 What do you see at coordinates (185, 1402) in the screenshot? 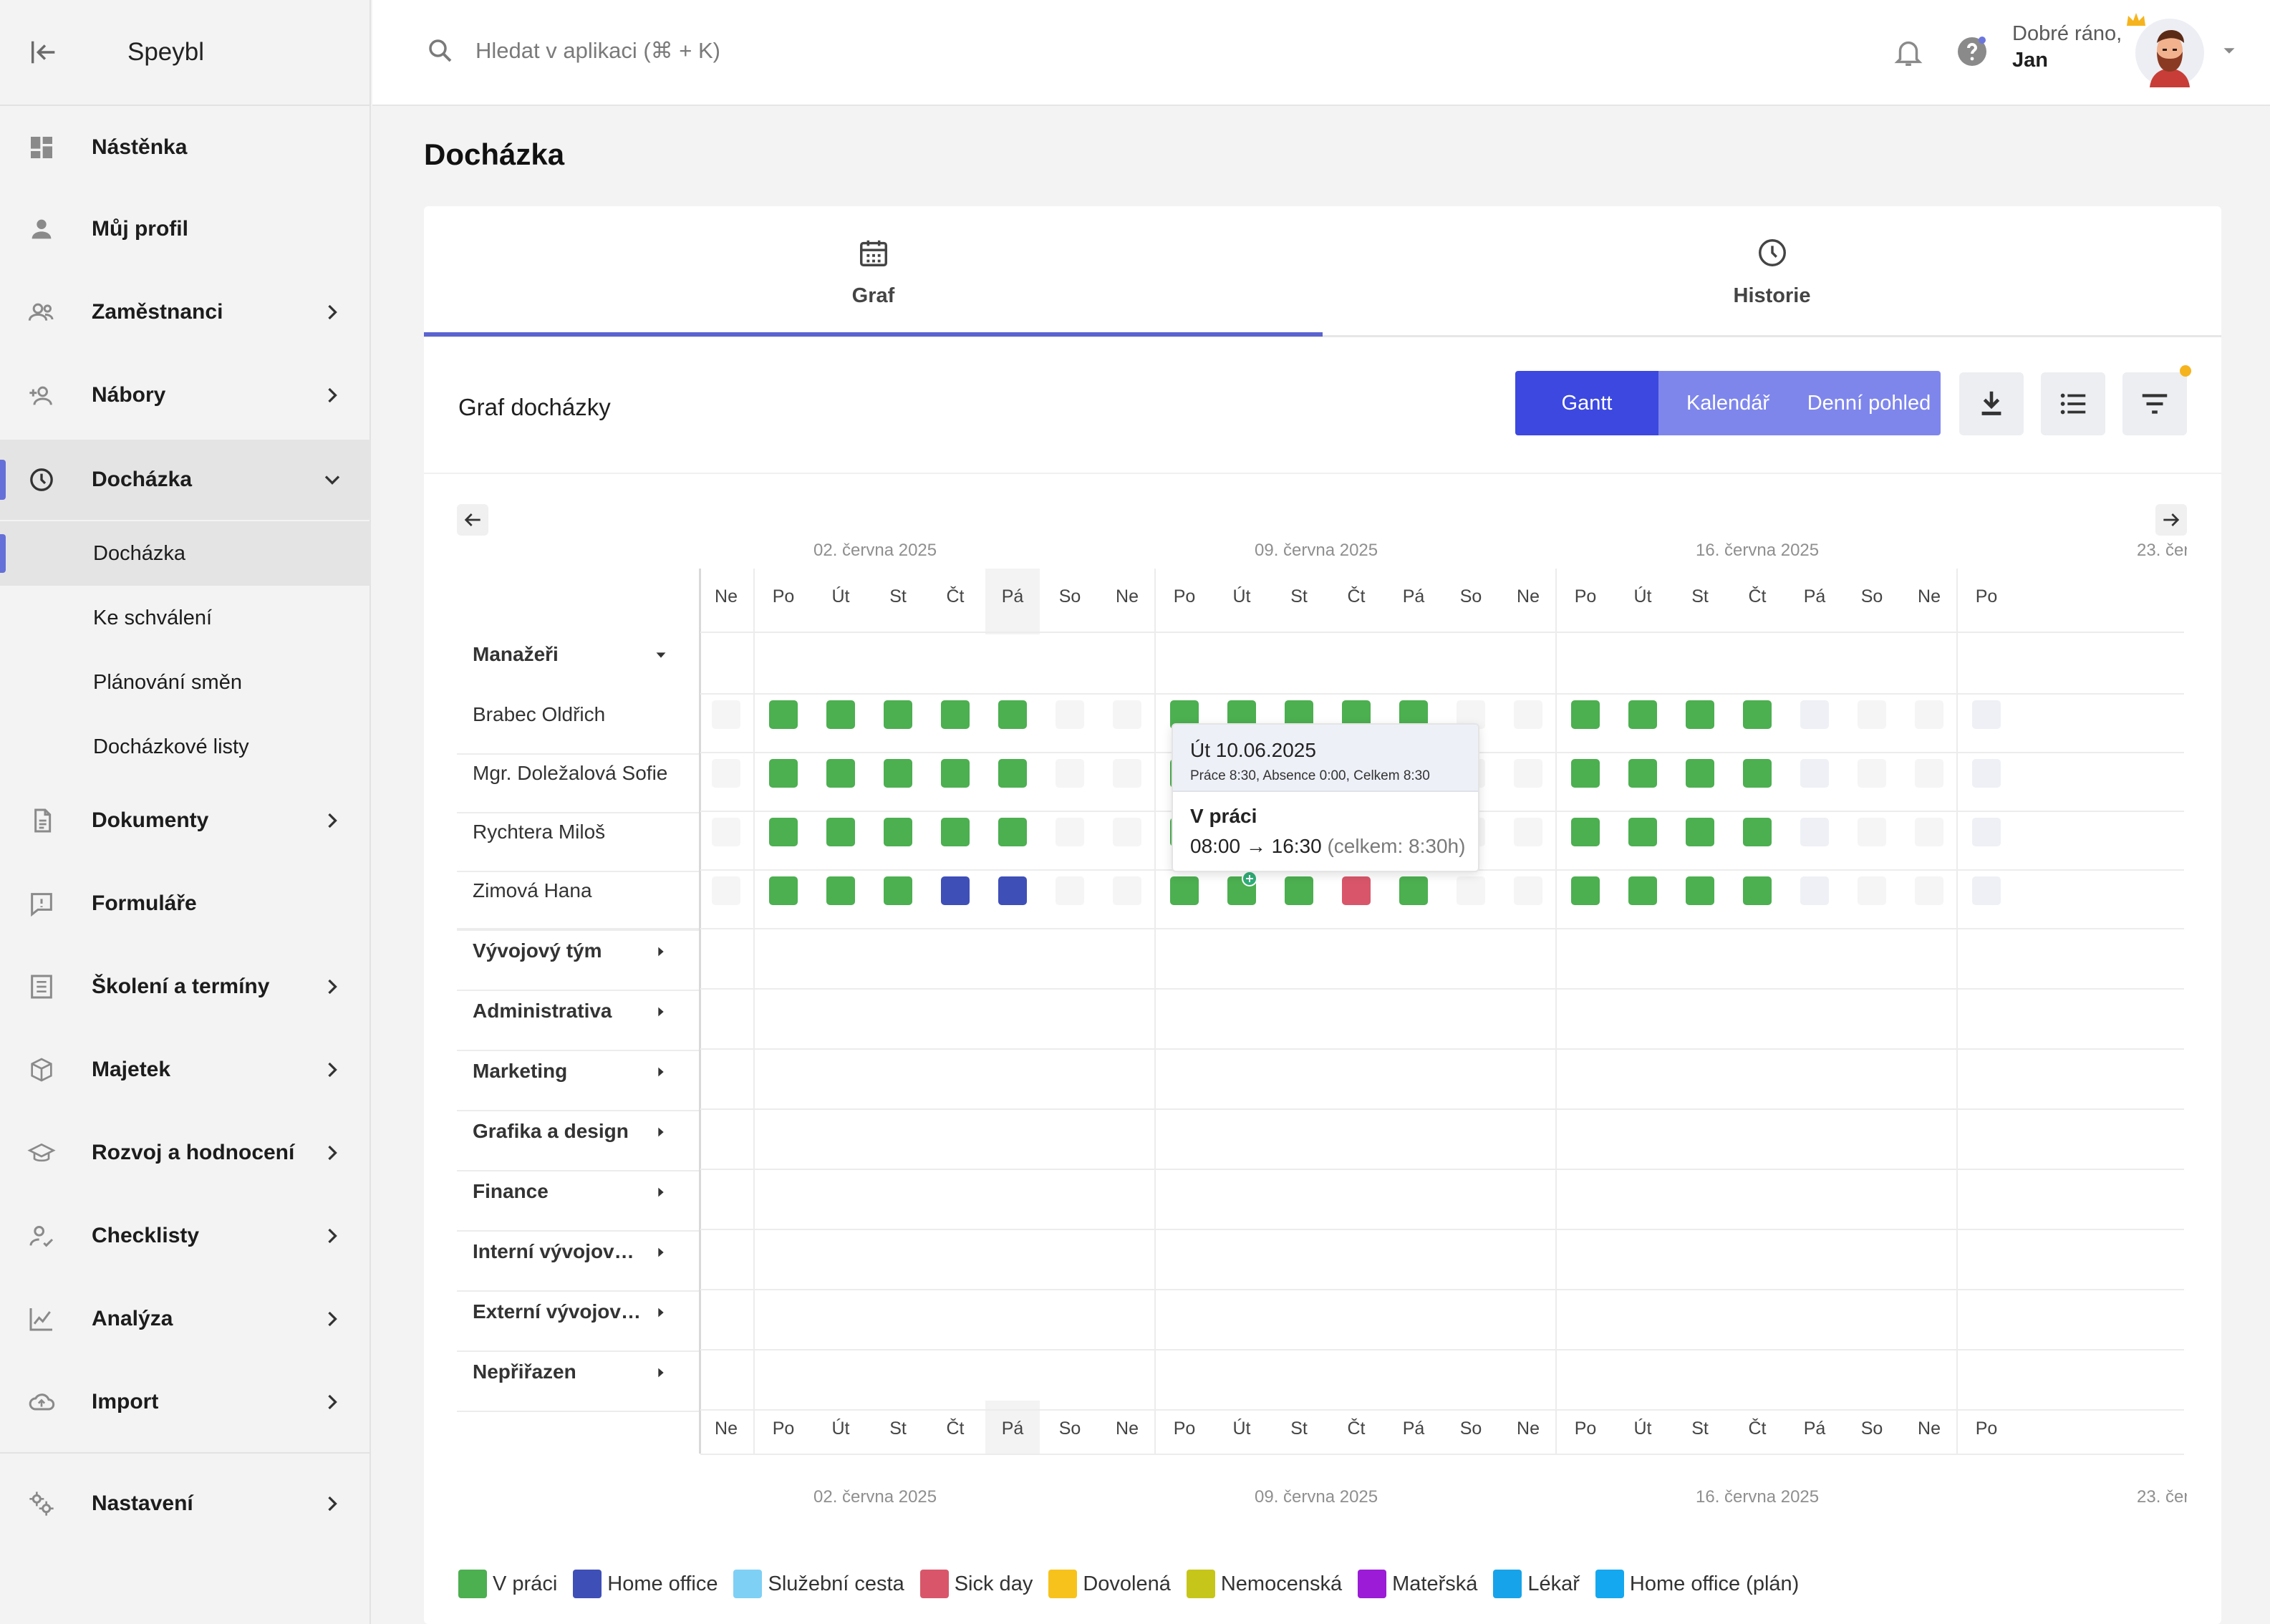
I see `sidebar-item-import: Import` at bounding box center [185, 1402].